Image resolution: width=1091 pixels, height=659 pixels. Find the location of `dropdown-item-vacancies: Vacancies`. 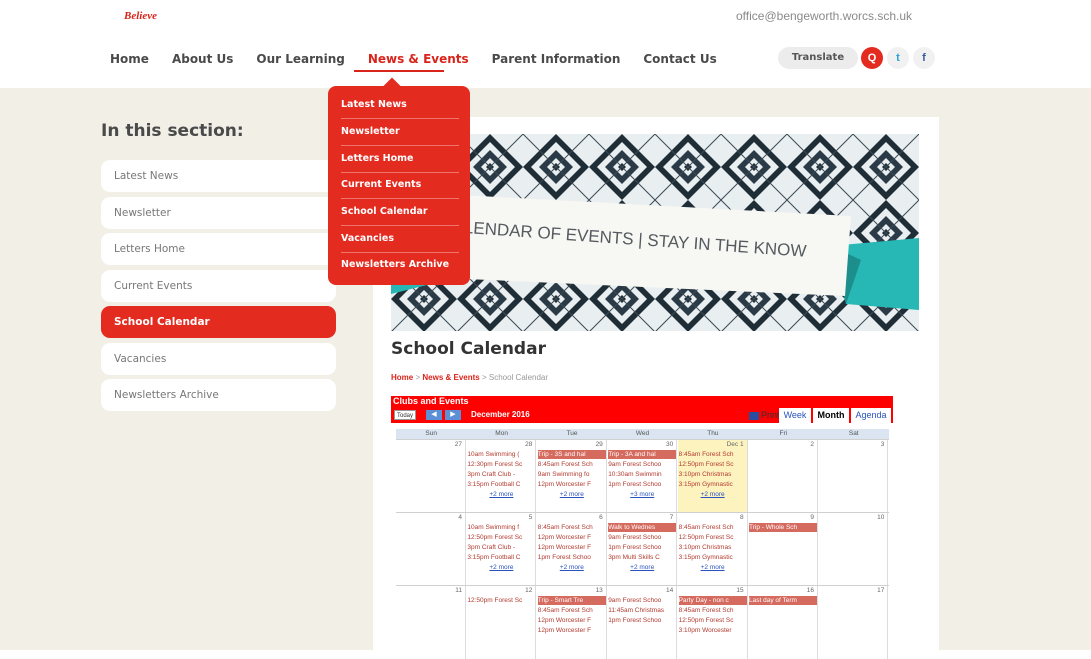

dropdown-item-vacancies: Vacancies is located at coordinates (400, 238).